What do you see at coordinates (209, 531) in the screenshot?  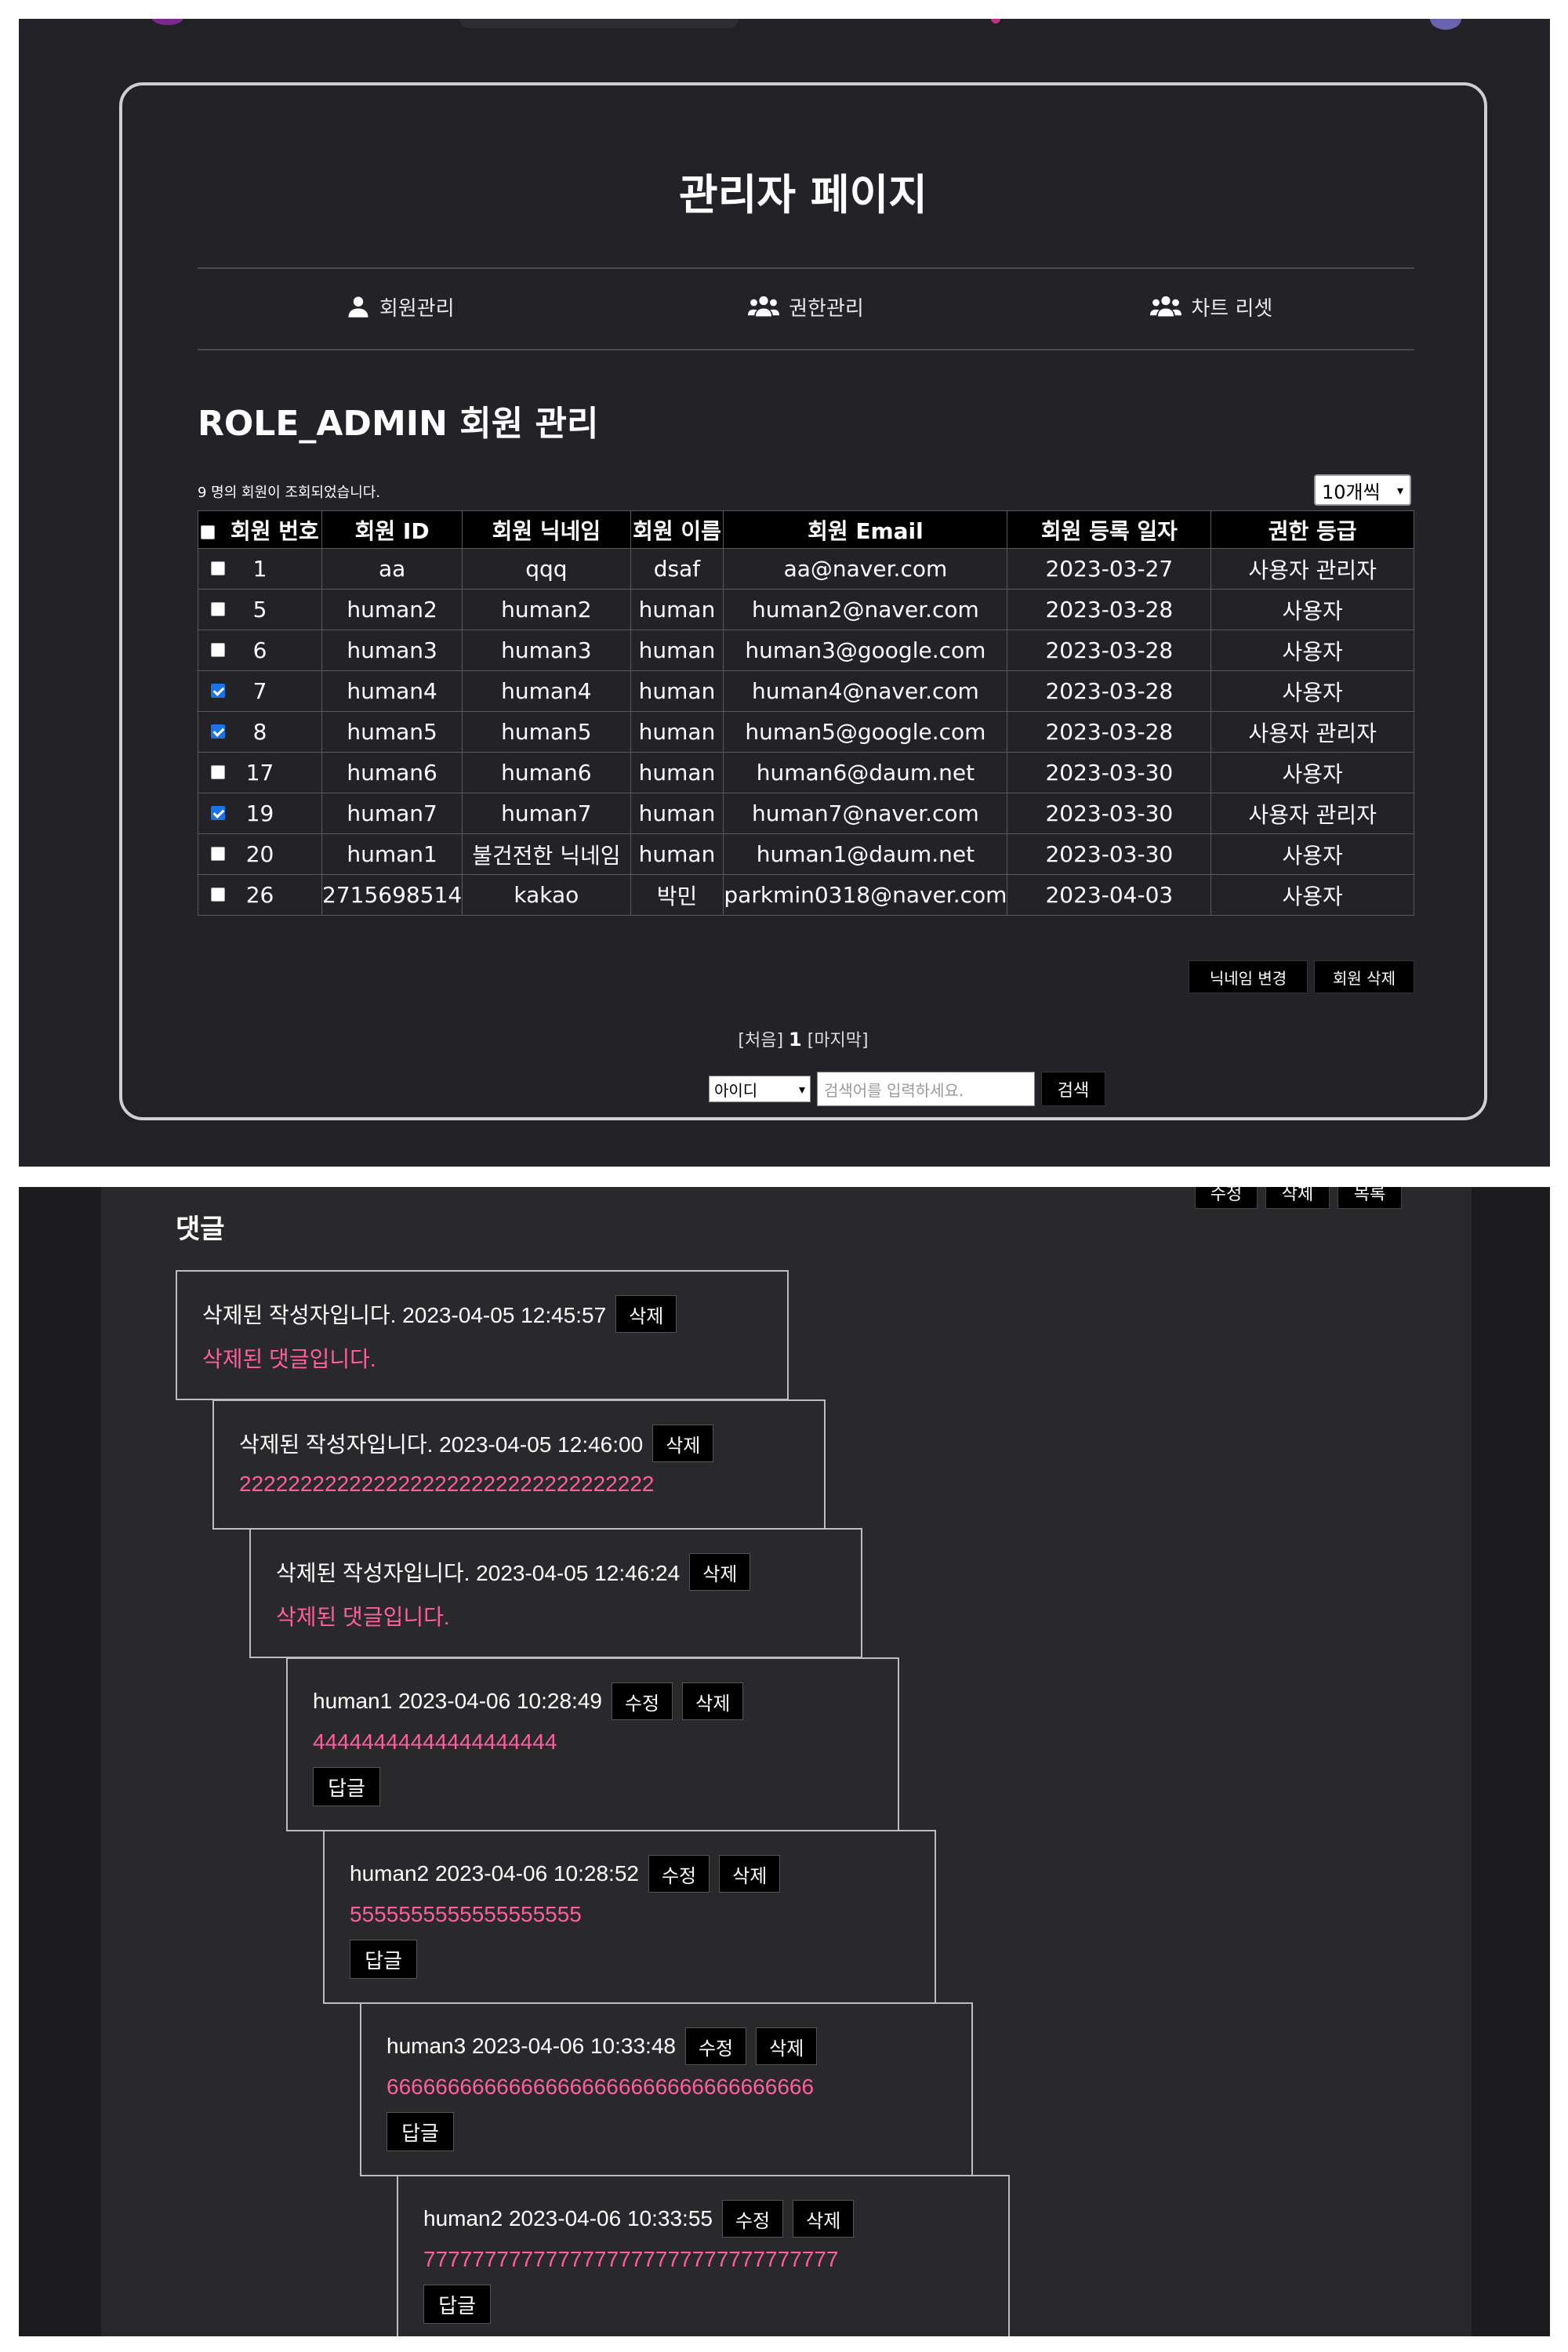 I see `select-all-checkbox` at bounding box center [209, 531].